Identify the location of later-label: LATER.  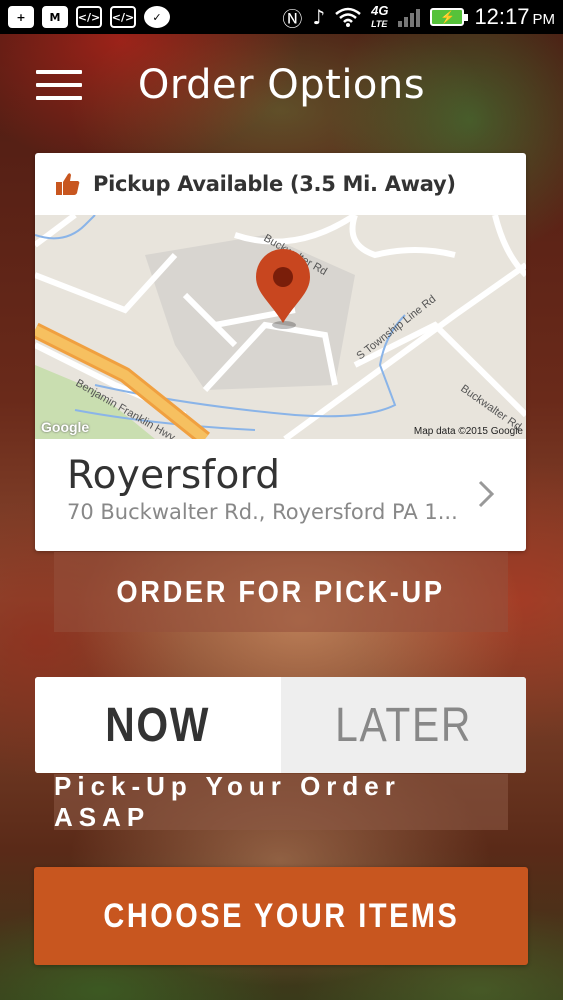
(403, 725).